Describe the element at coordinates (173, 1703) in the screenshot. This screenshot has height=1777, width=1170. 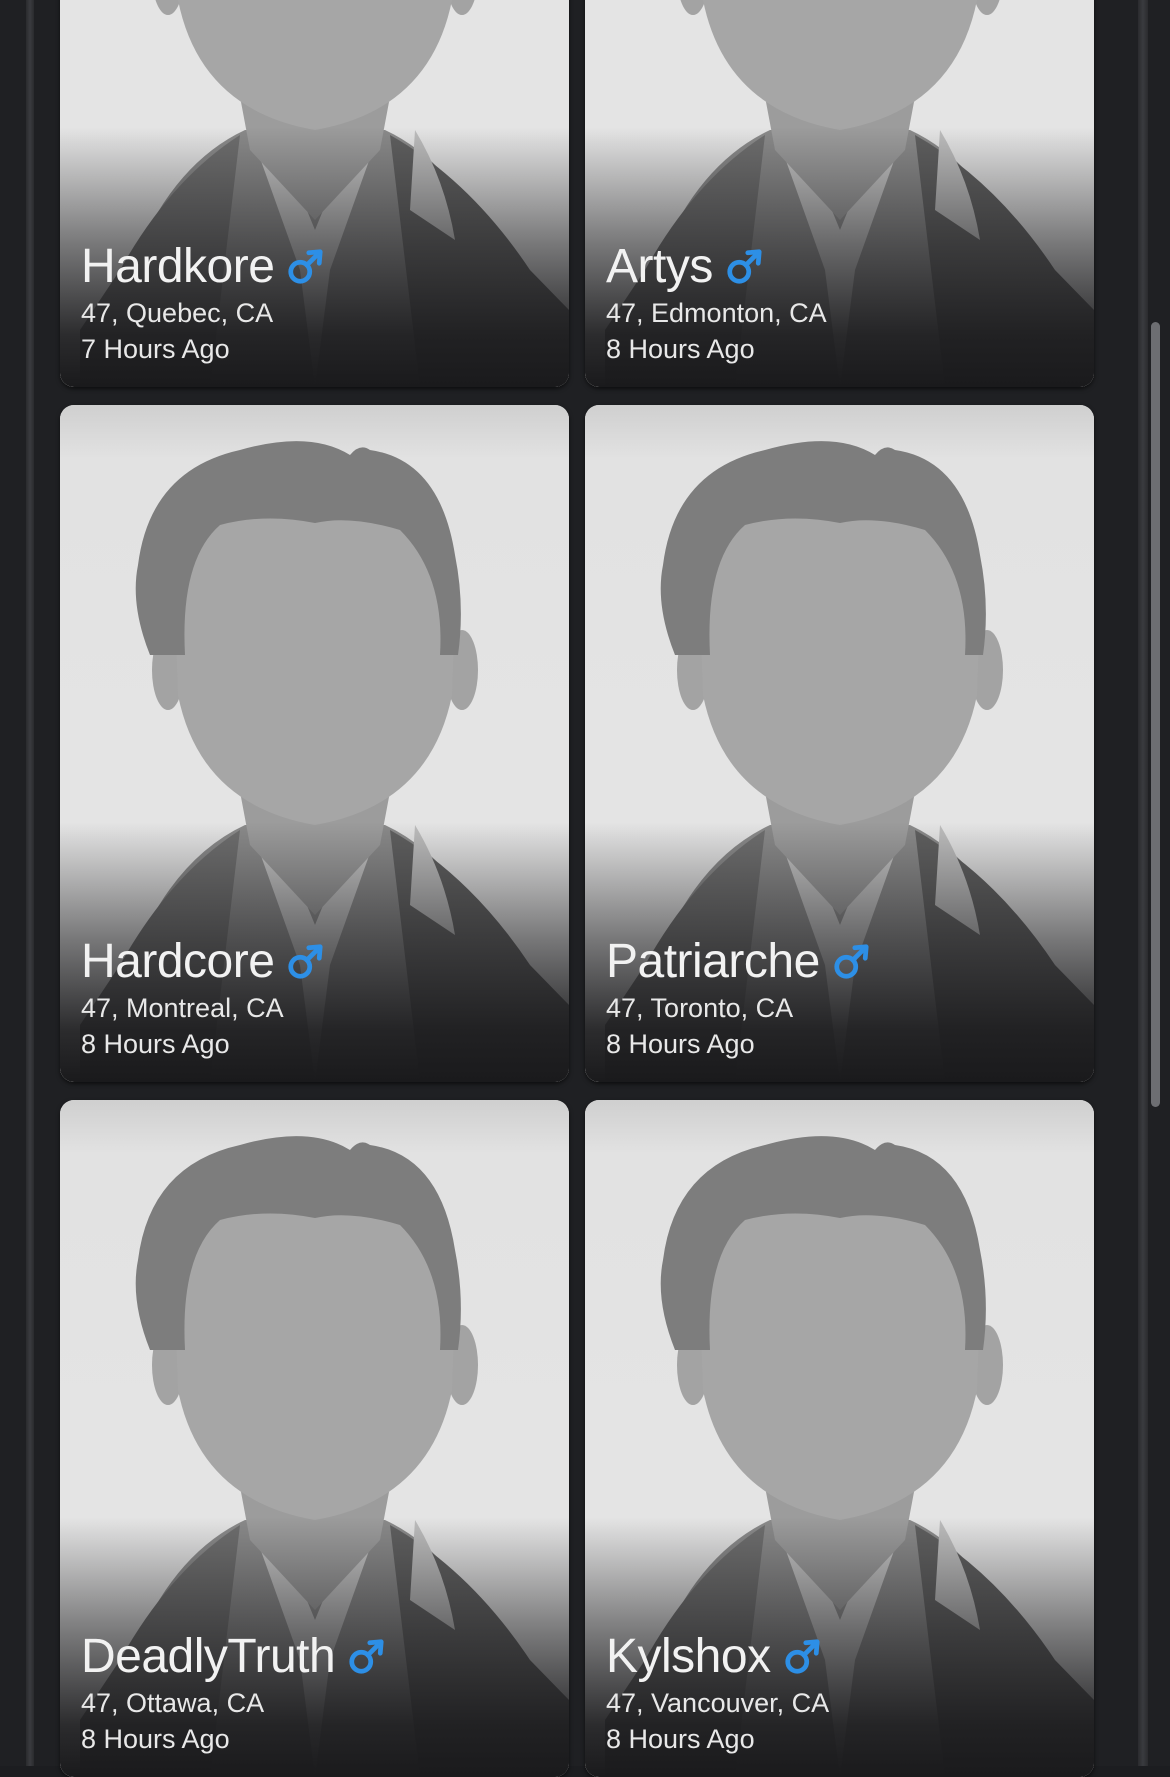
I see `profile-location: 47, Ottawa, CA` at that location.